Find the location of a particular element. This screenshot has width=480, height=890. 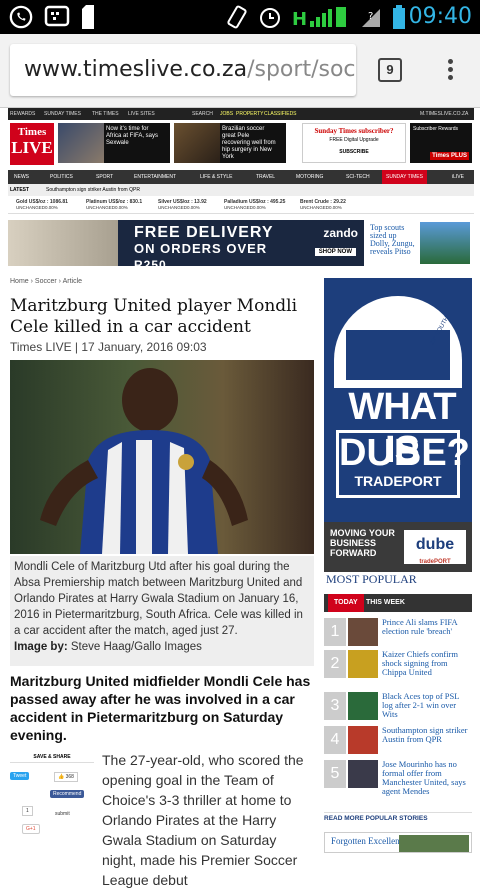

toplink: SUNDAY TIMES is located at coordinates (62, 114).